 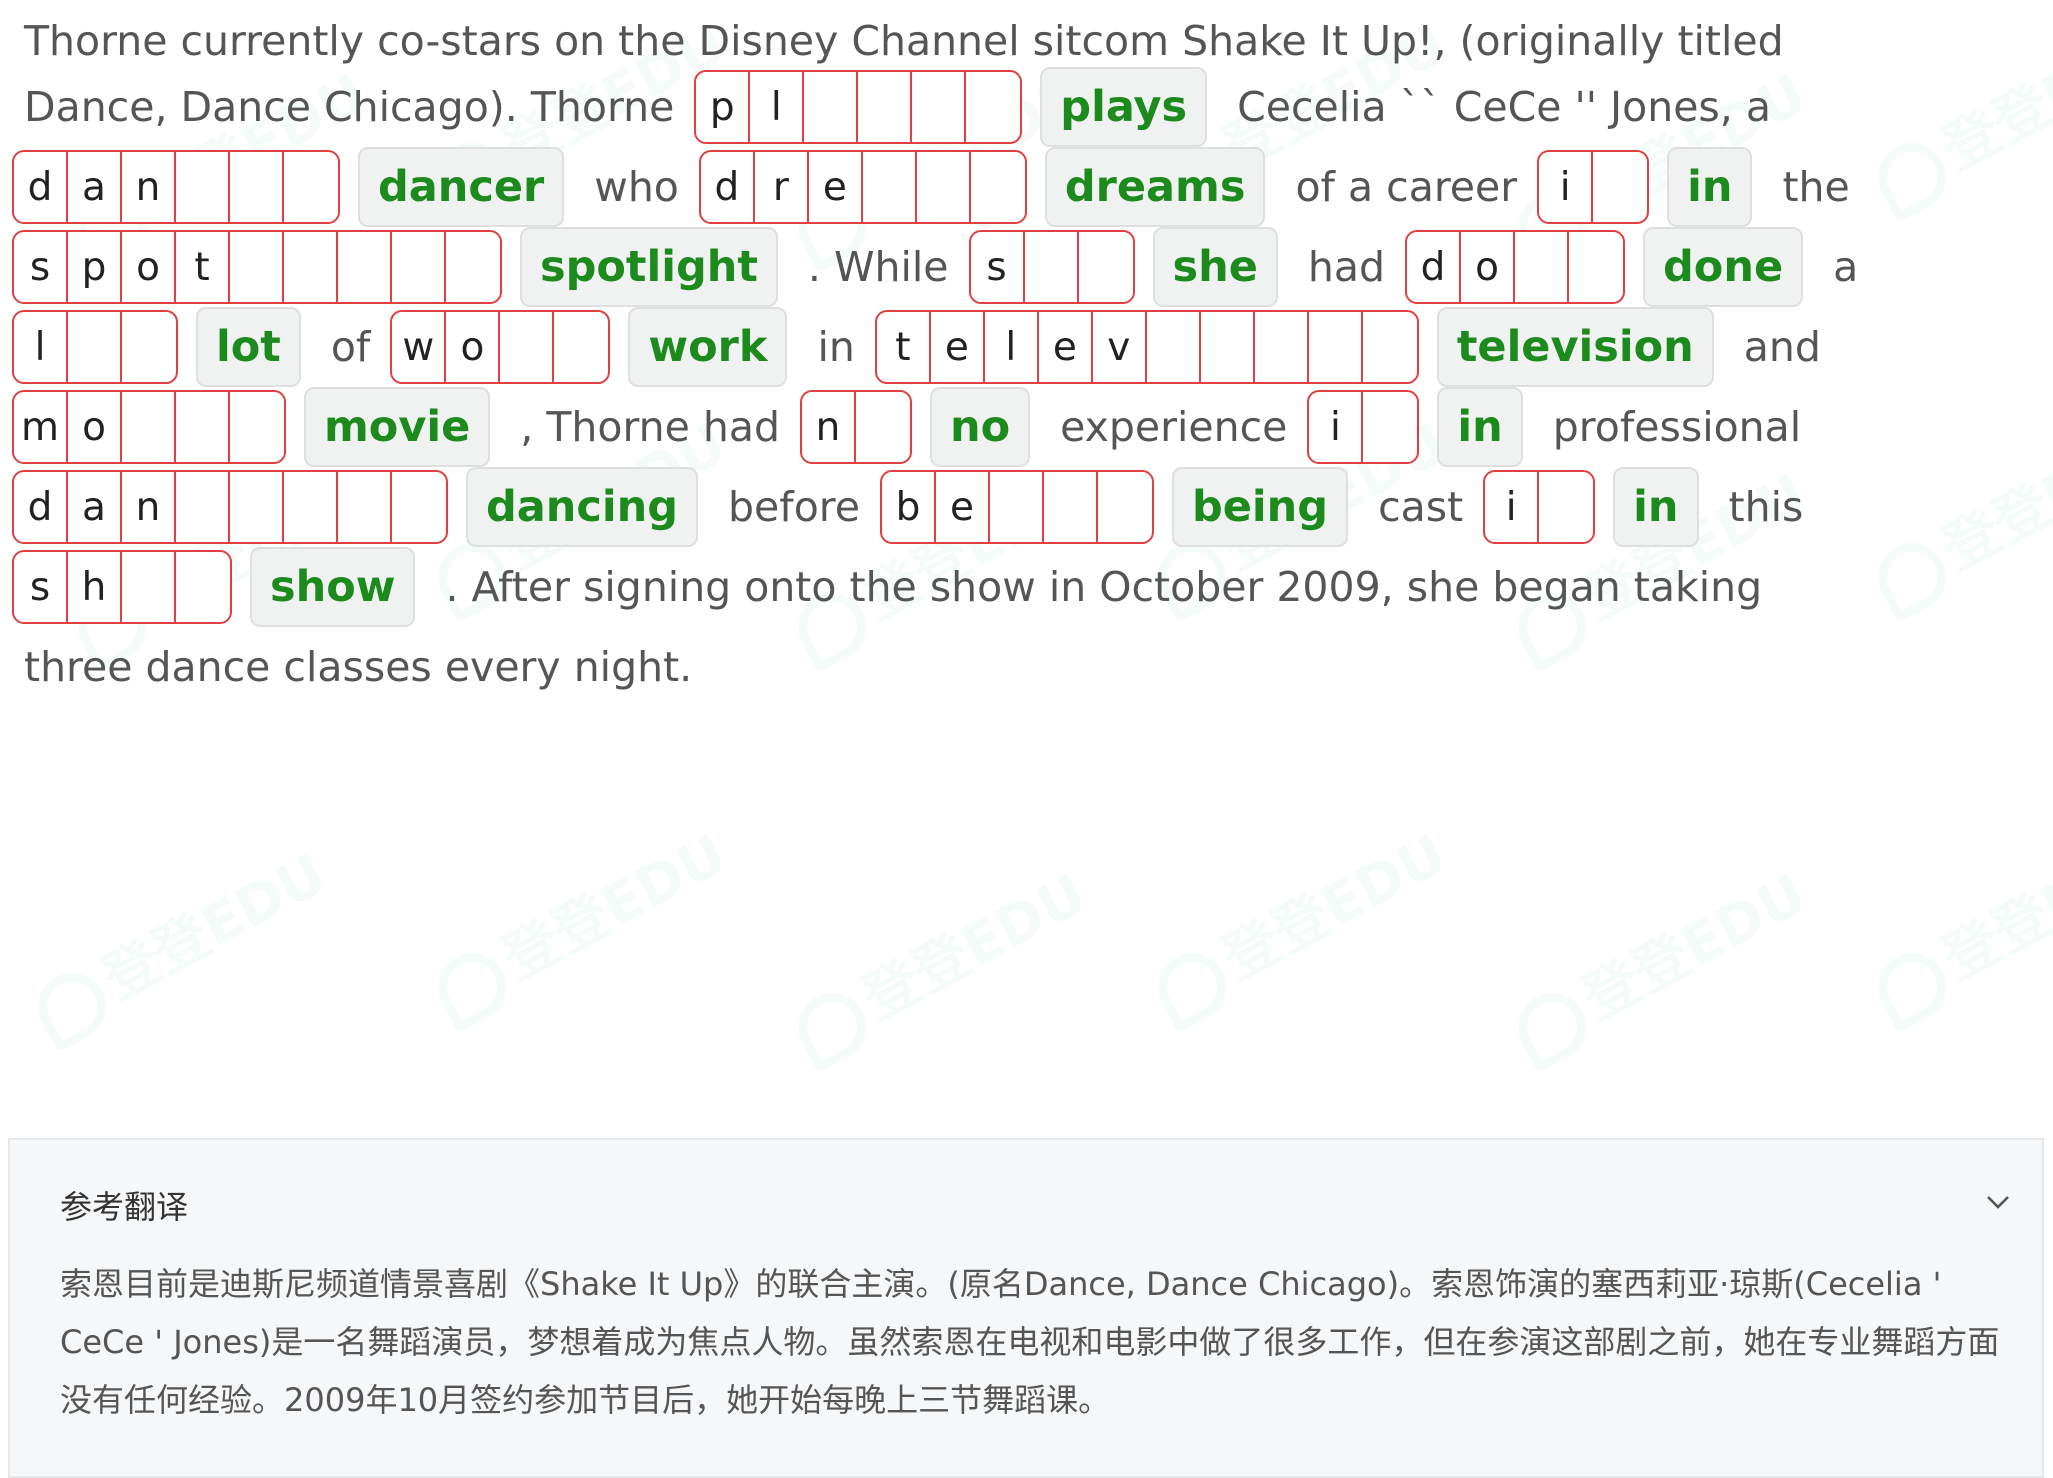 I want to click on letter-cells: do, so click(x=1515, y=267).